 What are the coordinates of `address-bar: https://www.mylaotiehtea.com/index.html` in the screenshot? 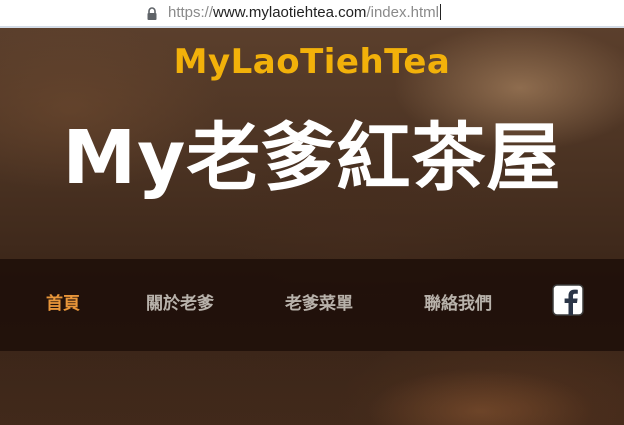 It's located at (312, 14).